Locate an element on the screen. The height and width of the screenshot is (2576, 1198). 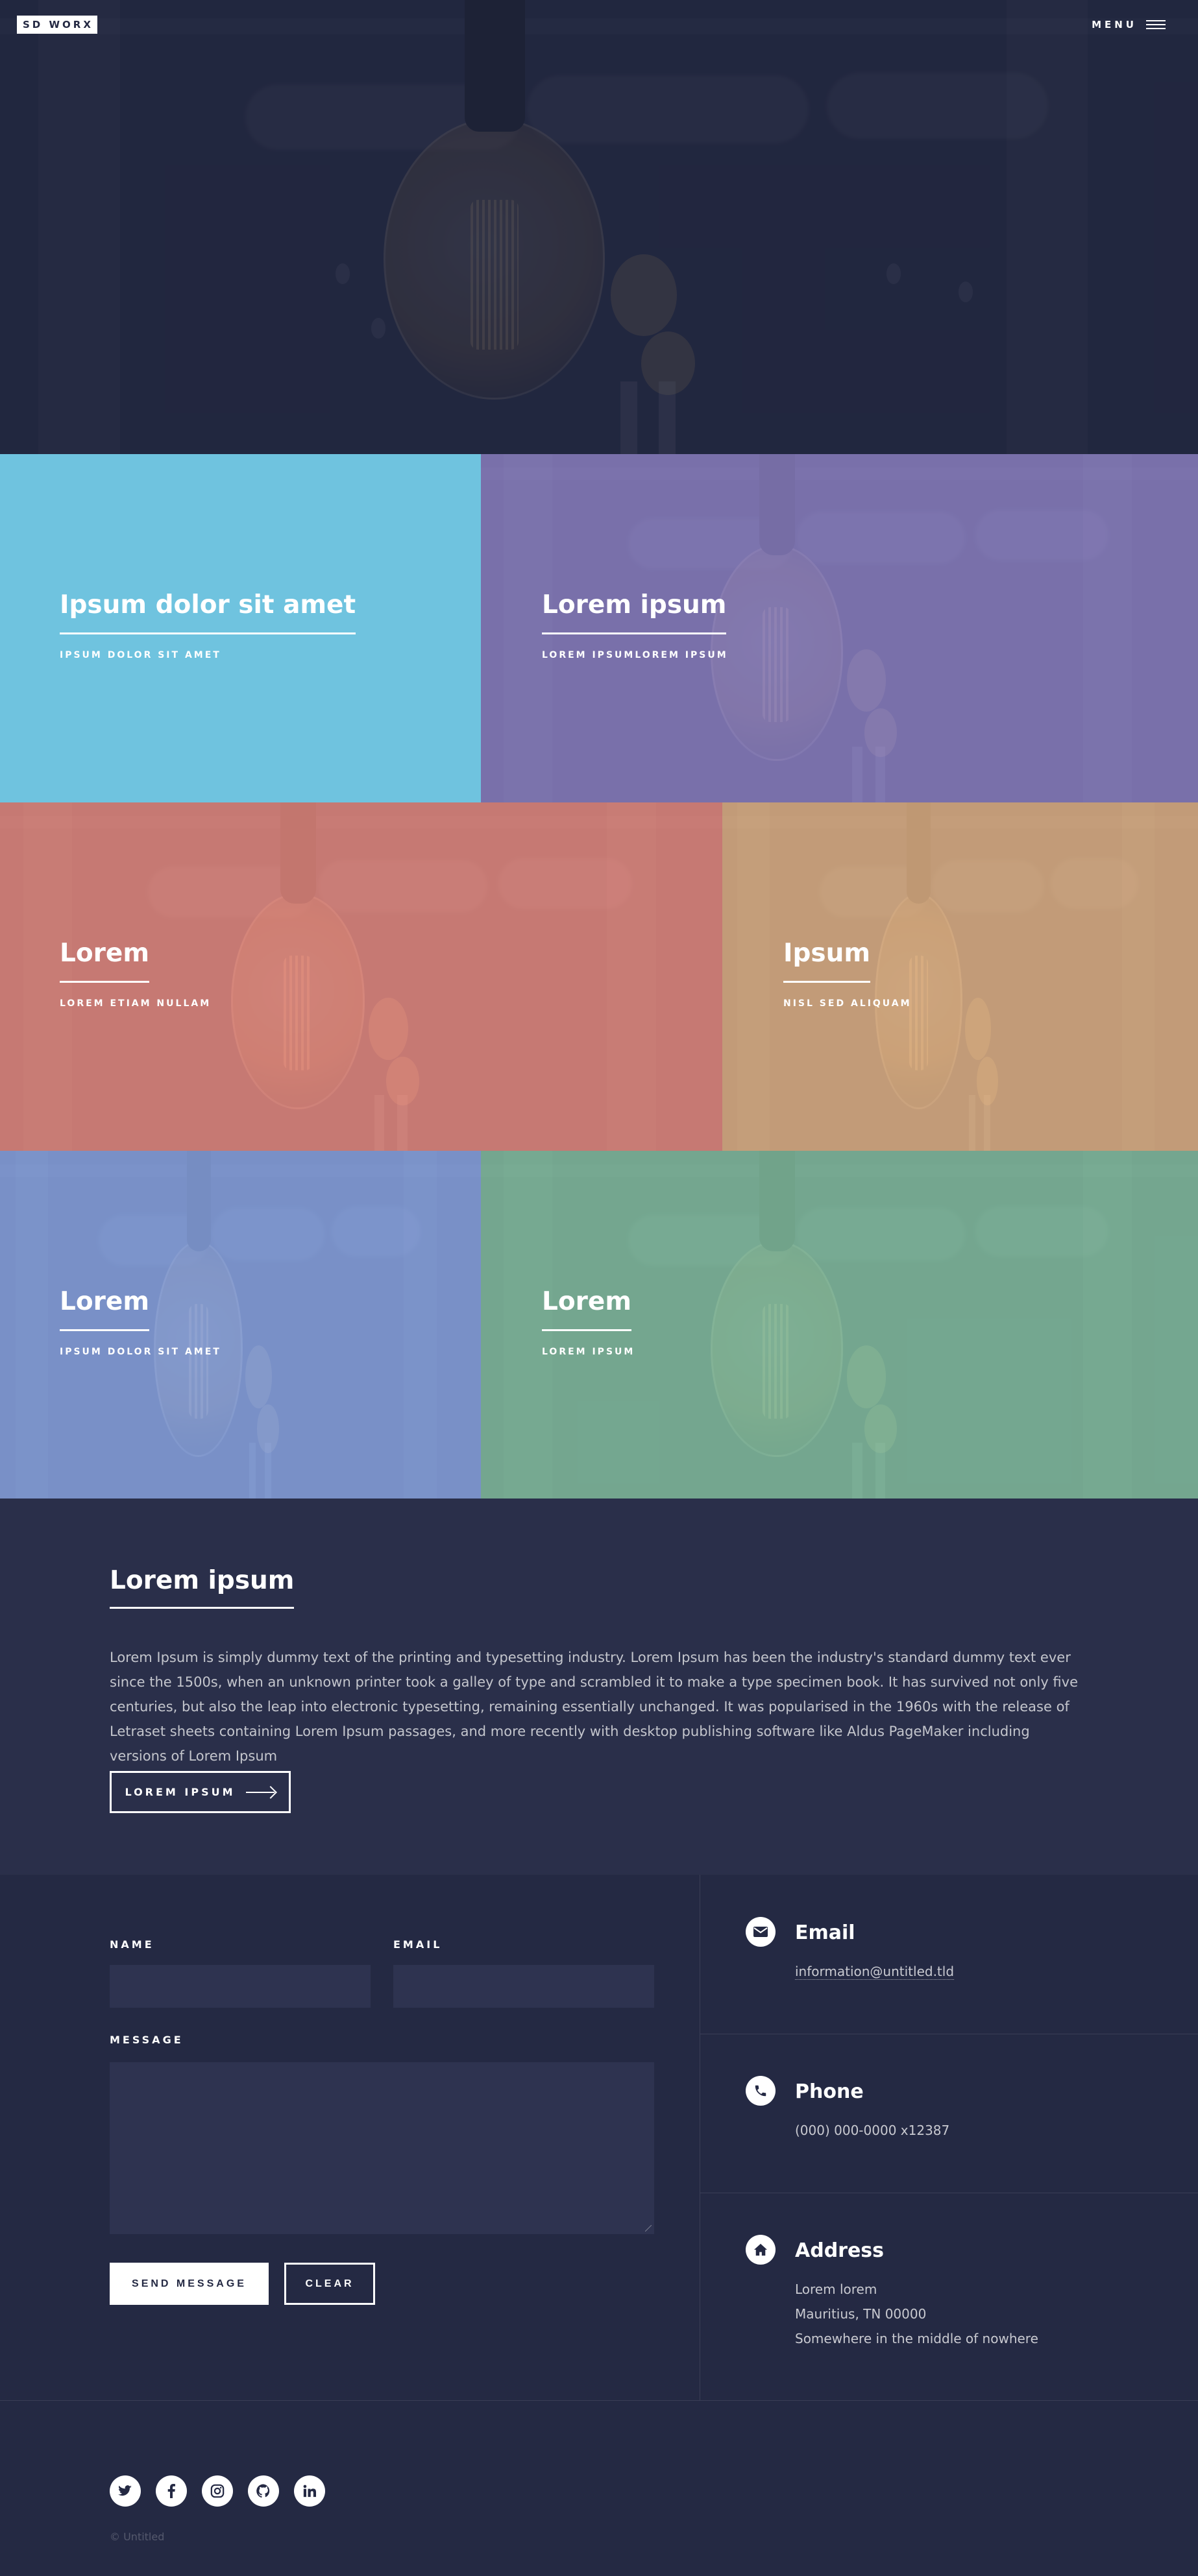
social-links is located at coordinates (218, 2491).